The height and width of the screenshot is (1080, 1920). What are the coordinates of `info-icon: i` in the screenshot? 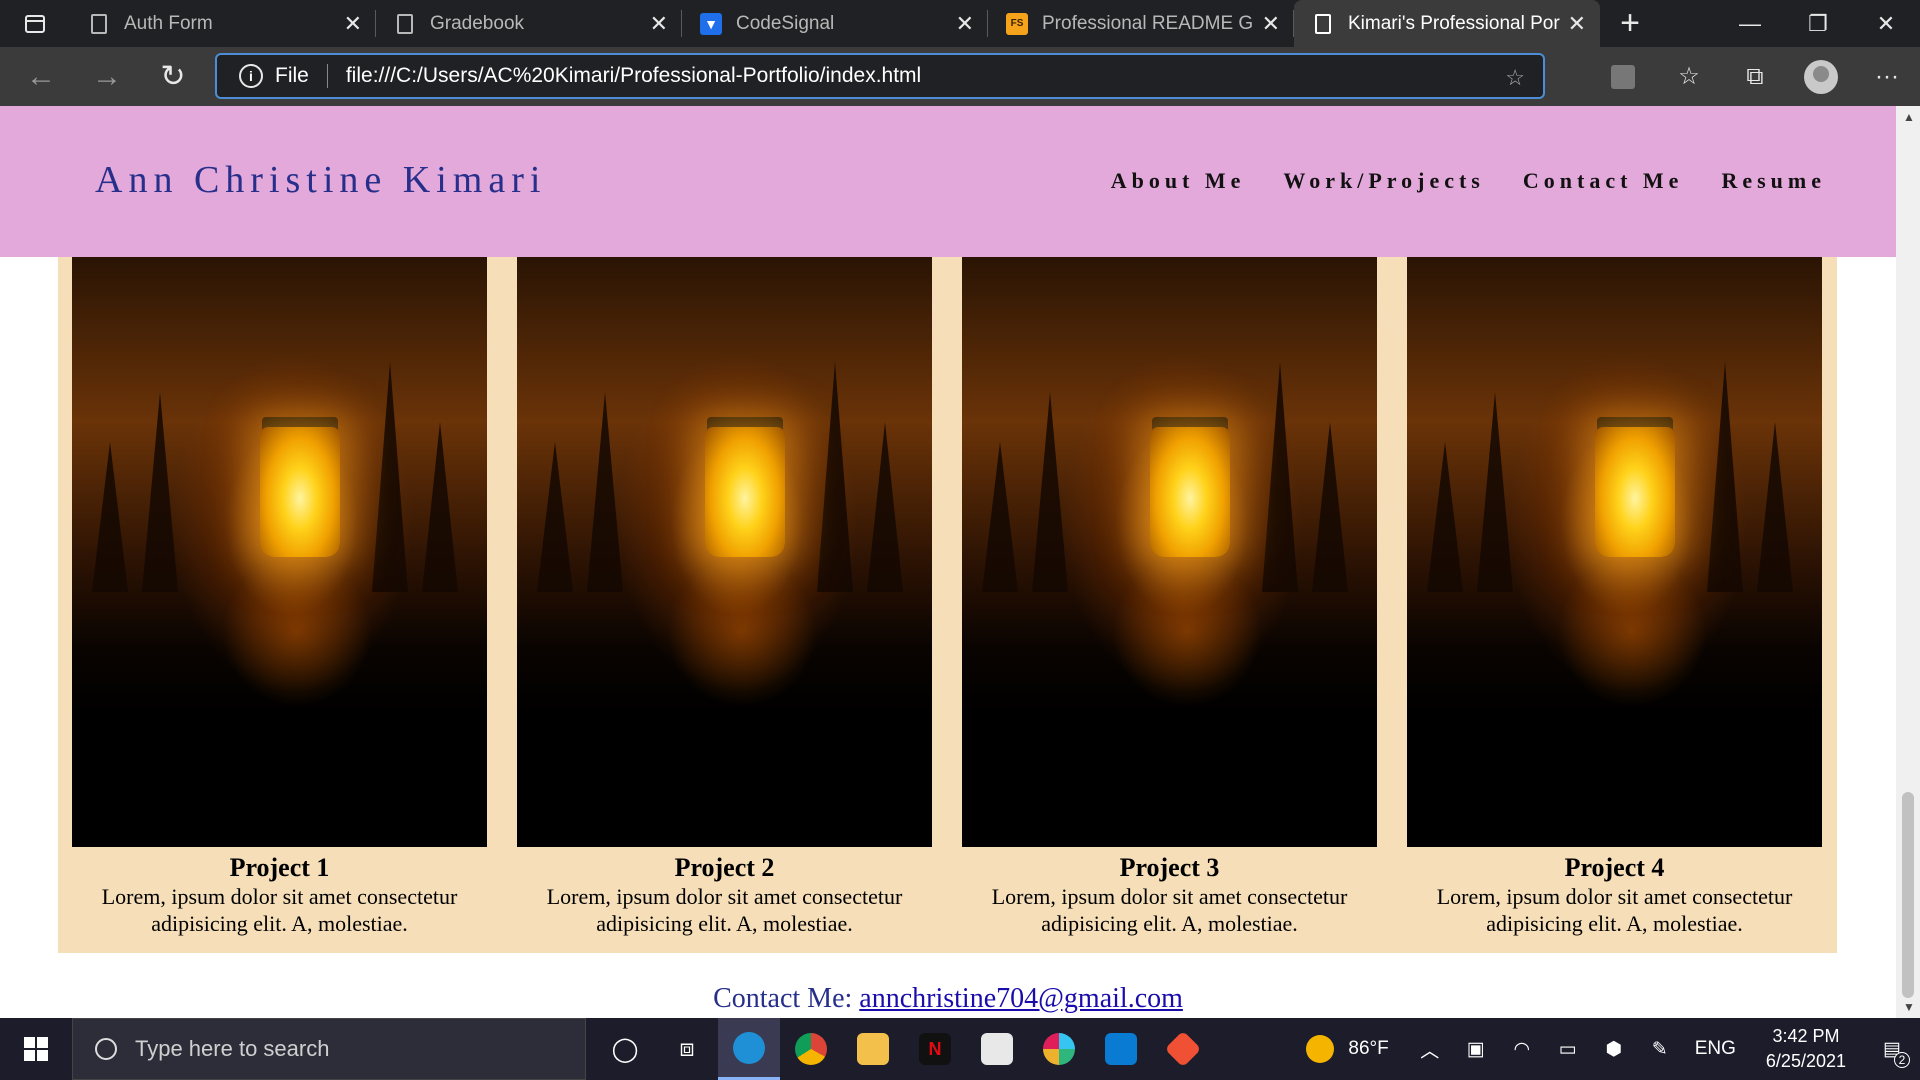 It's located at (251, 76).